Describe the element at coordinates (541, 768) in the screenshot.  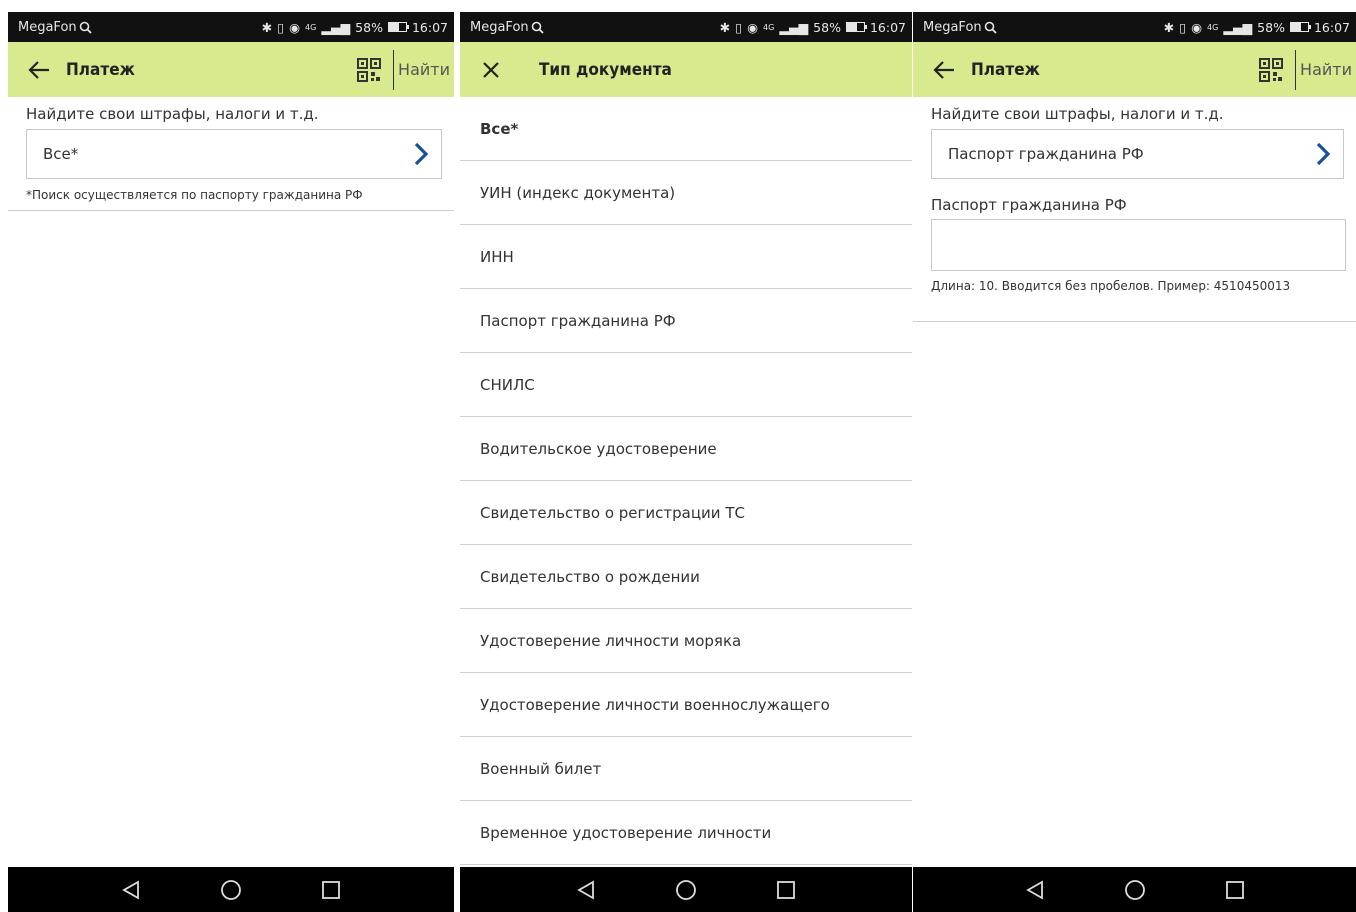
I see `list-item-label: Военный билет` at that location.